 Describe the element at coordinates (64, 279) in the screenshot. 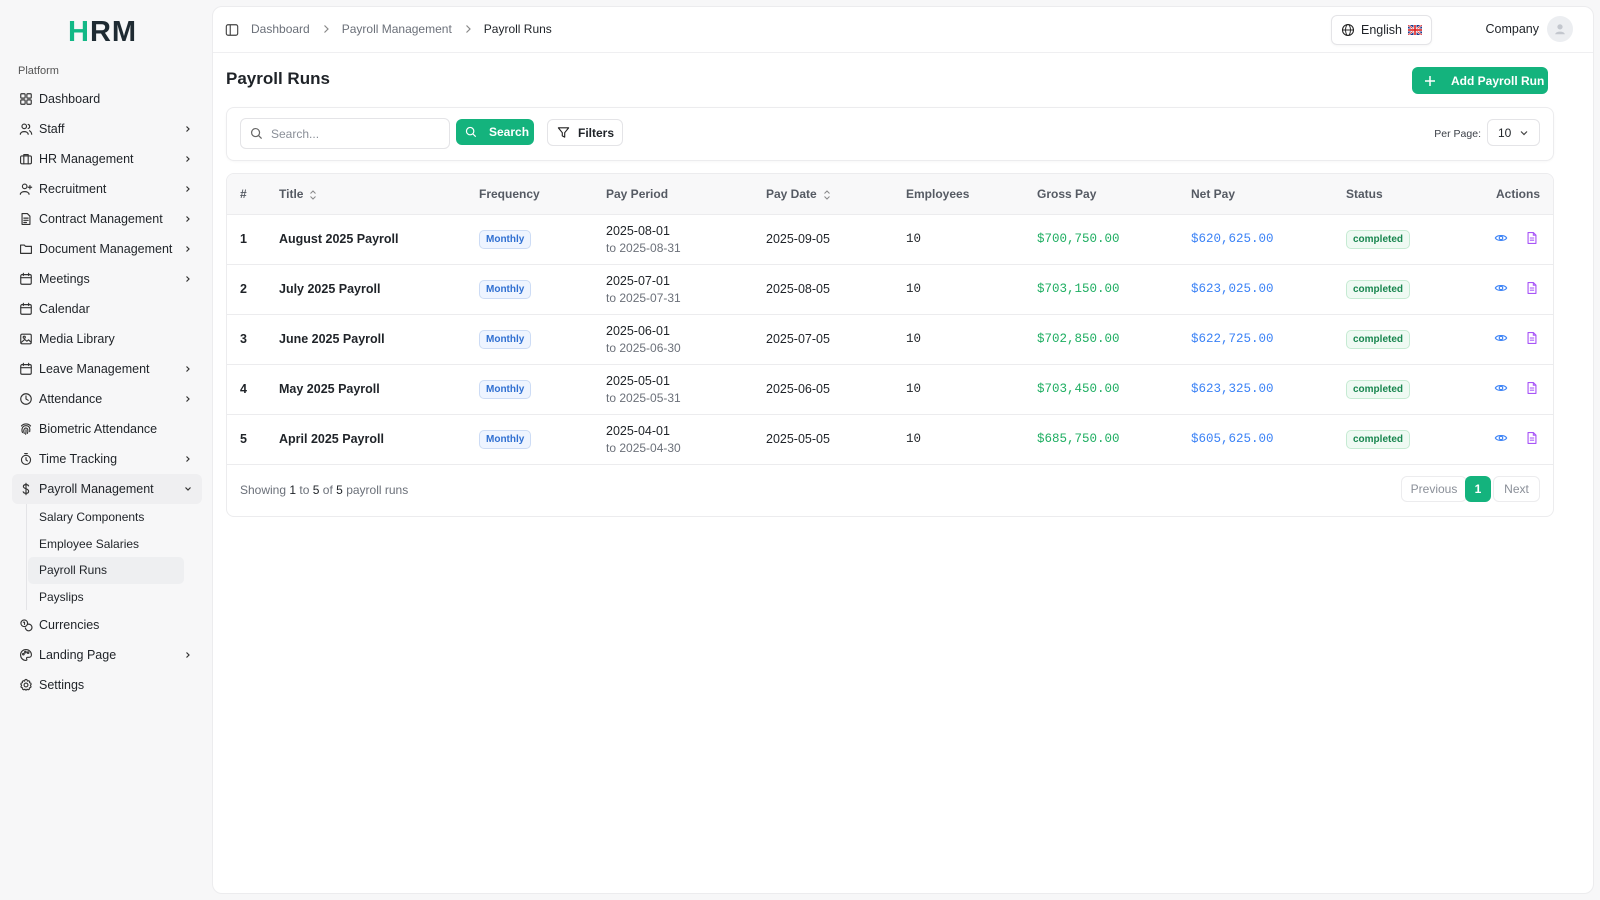

I see `sidebar-item-label: Meetings` at that location.